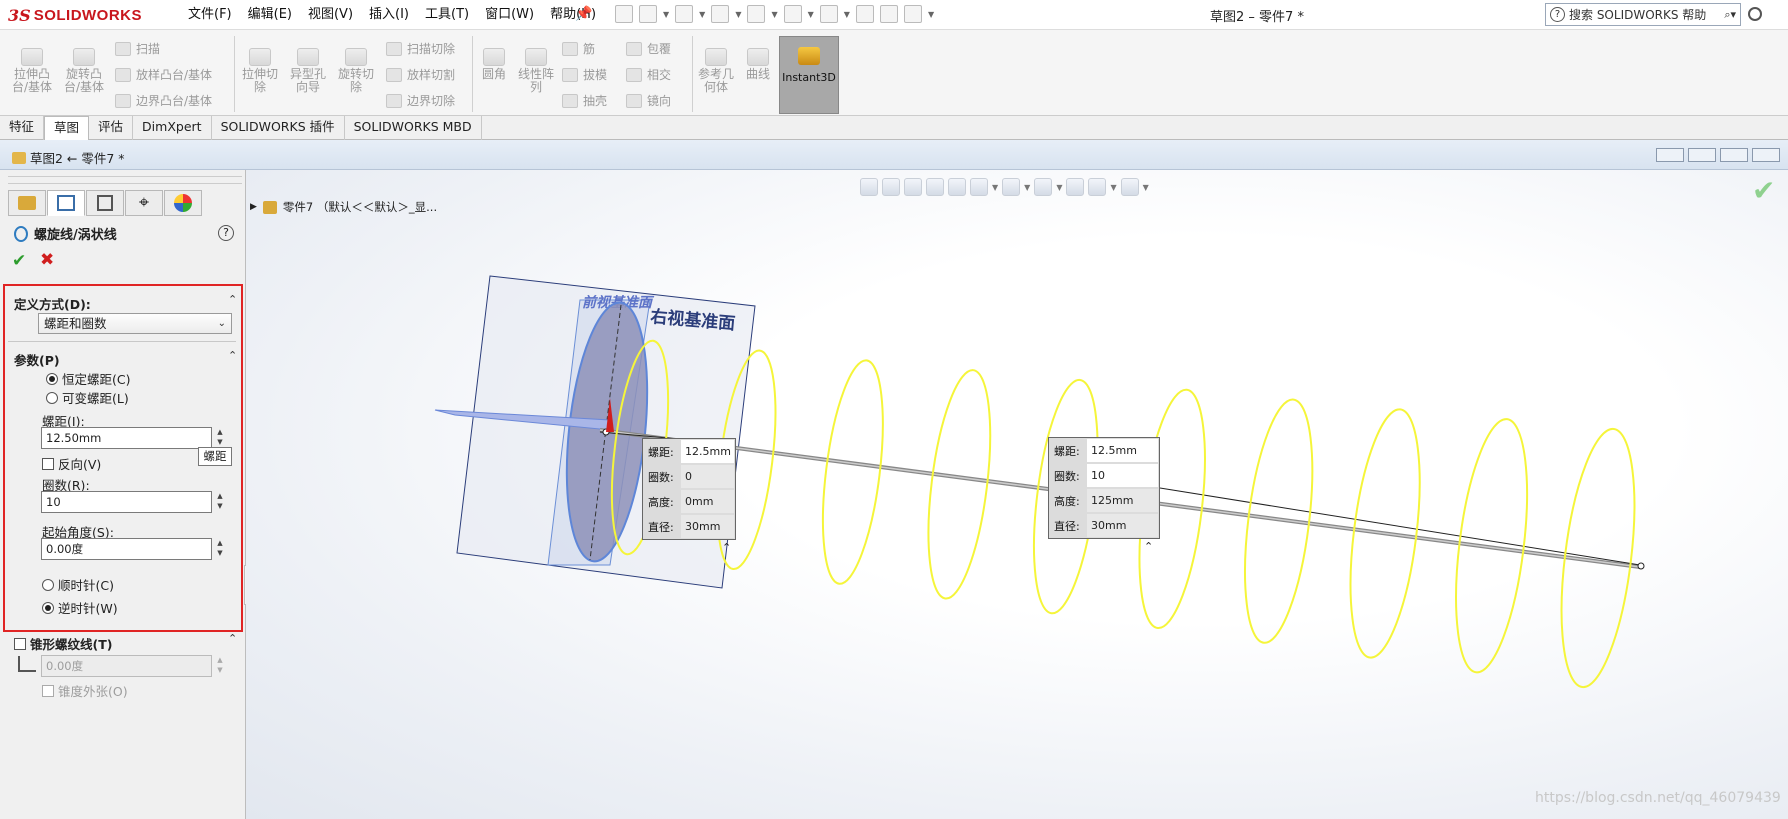  Describe the element at coordinates (1104, 500) in the screenshot. I see `callout-row: 高度: 125mm` at that location.